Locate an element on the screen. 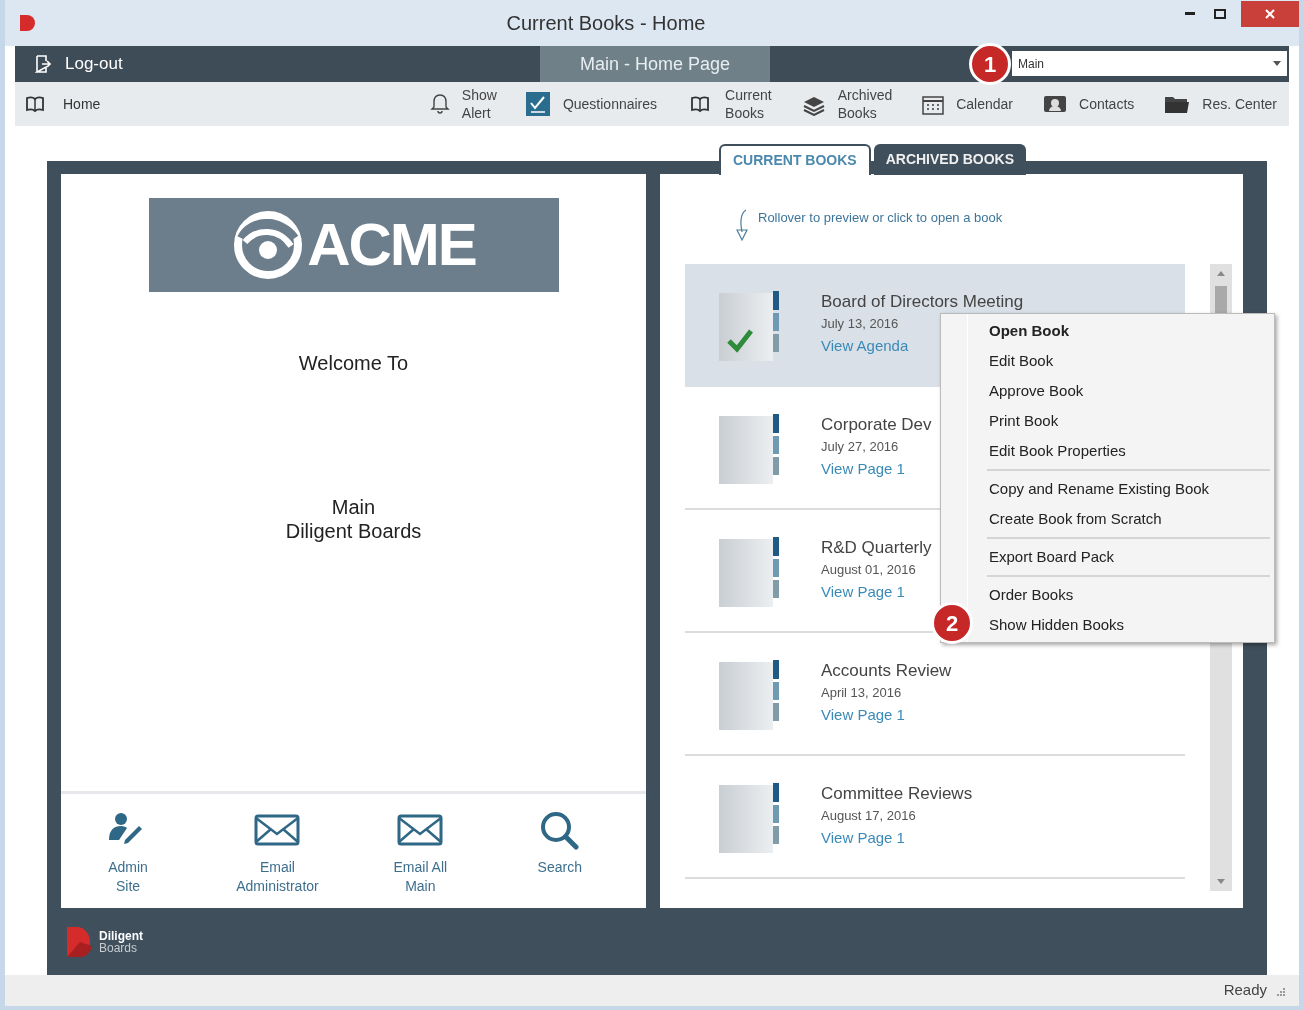 This screenshot has height=1010, width=1304. book-title: Accounts Review is located at coordinates (886, 671).